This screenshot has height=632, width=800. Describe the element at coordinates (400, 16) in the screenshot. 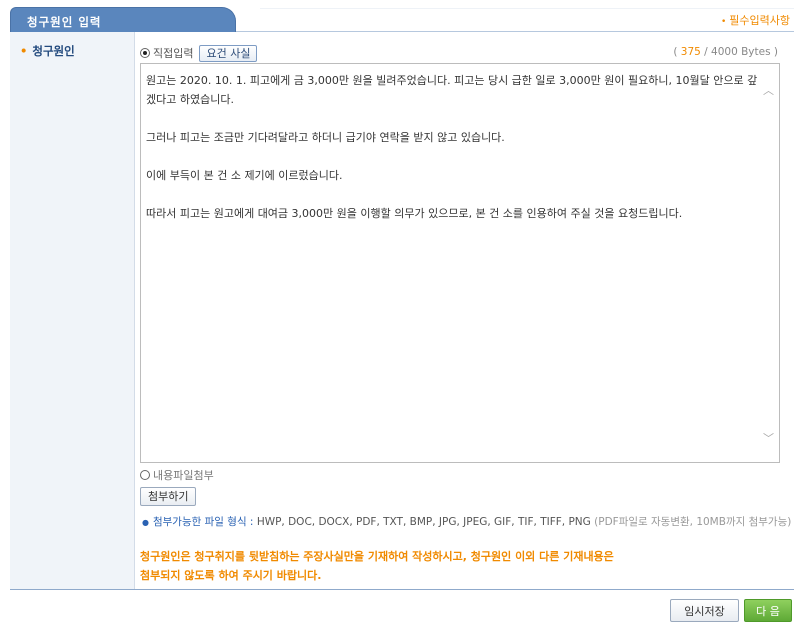

I see `tab-bar: 청구원인 입력 • 필수입력사항` at that location.